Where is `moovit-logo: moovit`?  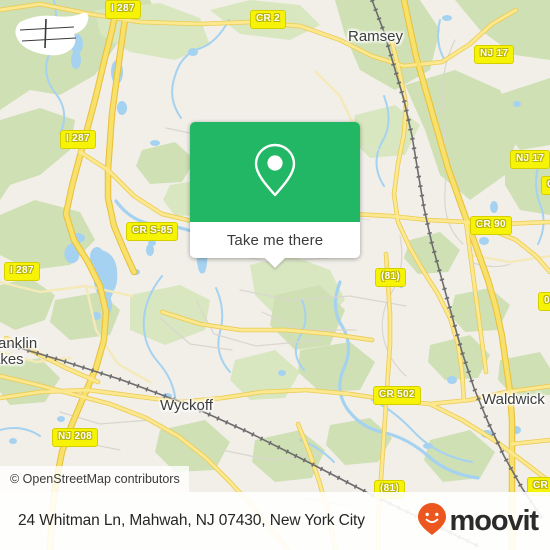 moovit-logo: moovit is located at coordinates (478, 521).